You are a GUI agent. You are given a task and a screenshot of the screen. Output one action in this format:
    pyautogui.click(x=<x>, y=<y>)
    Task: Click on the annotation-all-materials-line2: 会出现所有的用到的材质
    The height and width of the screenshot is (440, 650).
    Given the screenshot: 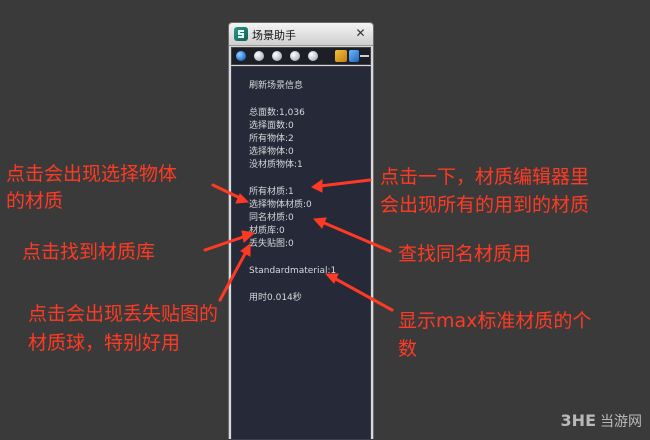 What is the action you would take?
    pyautogui.click(x=485, y=205)
    